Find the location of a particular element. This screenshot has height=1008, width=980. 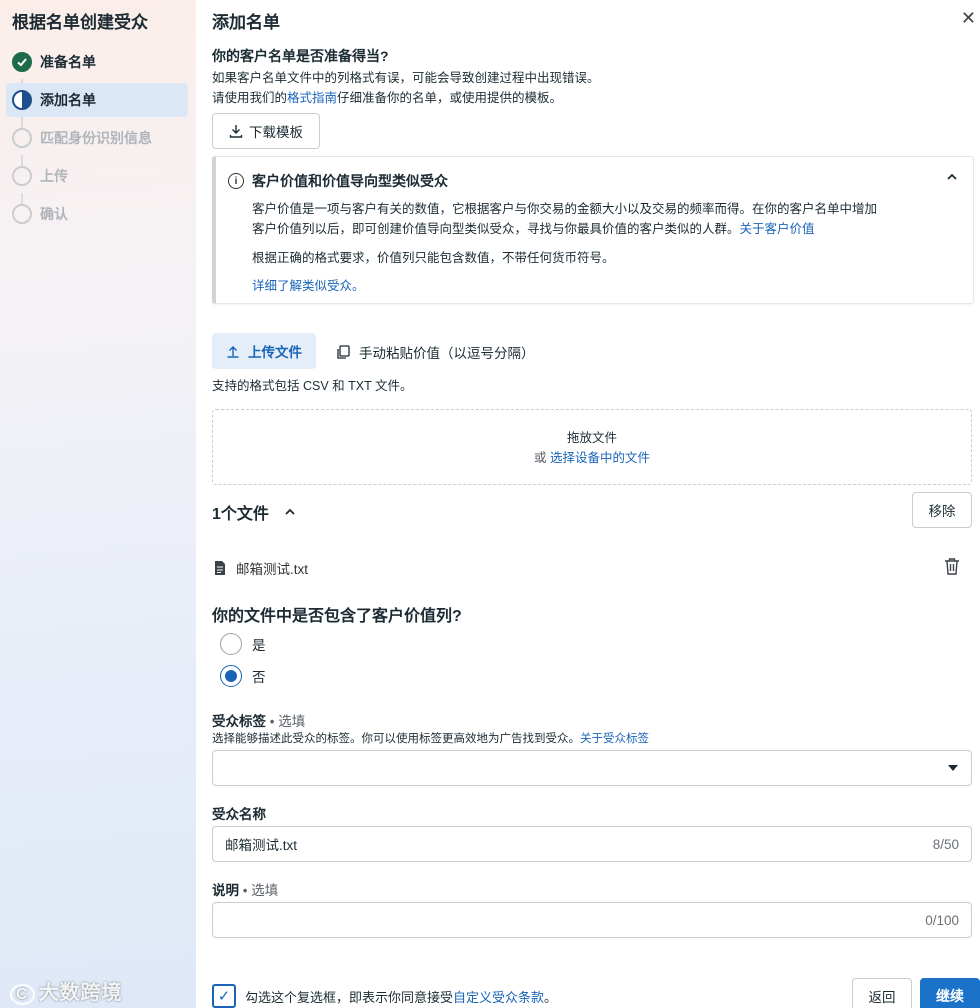

radio-button is located at coordinates (231, 644).